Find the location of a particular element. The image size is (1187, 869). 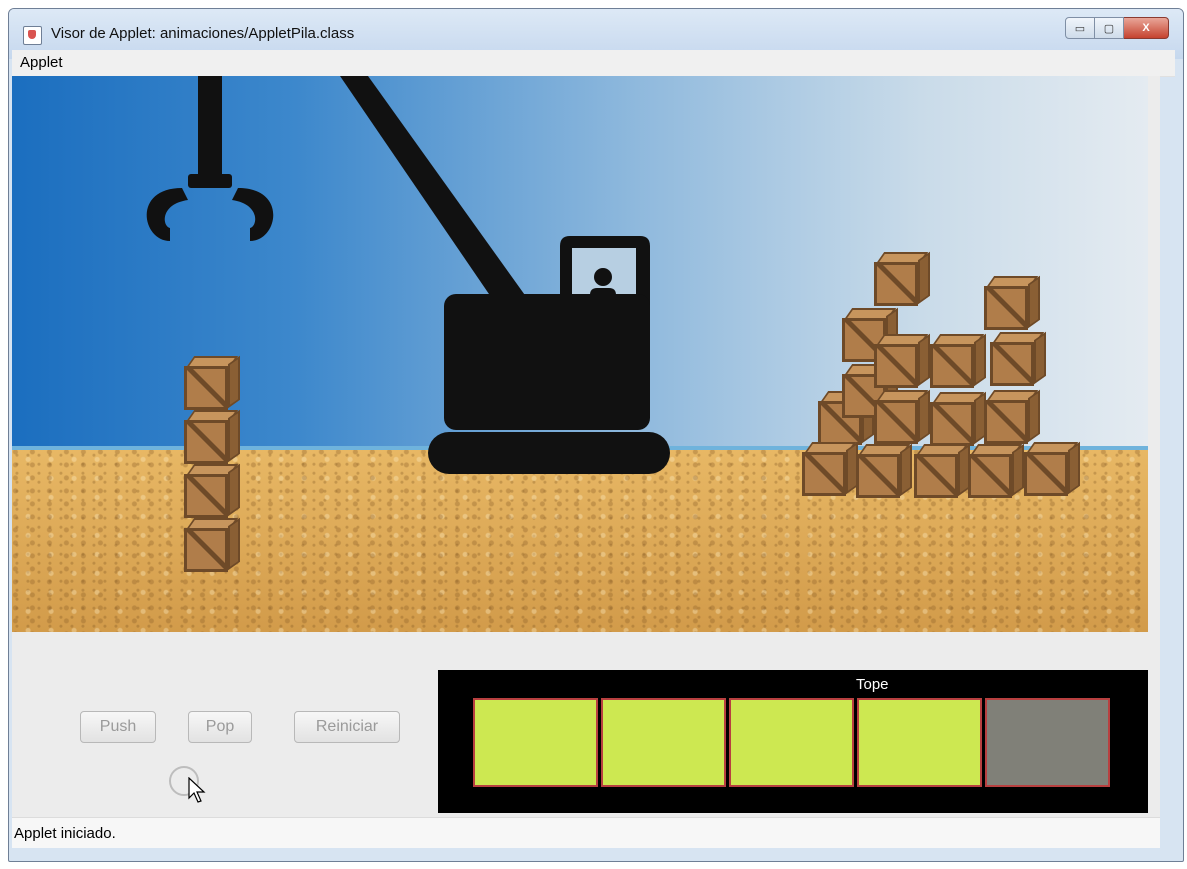

push-button: Push is located at coordinates (118, 727).